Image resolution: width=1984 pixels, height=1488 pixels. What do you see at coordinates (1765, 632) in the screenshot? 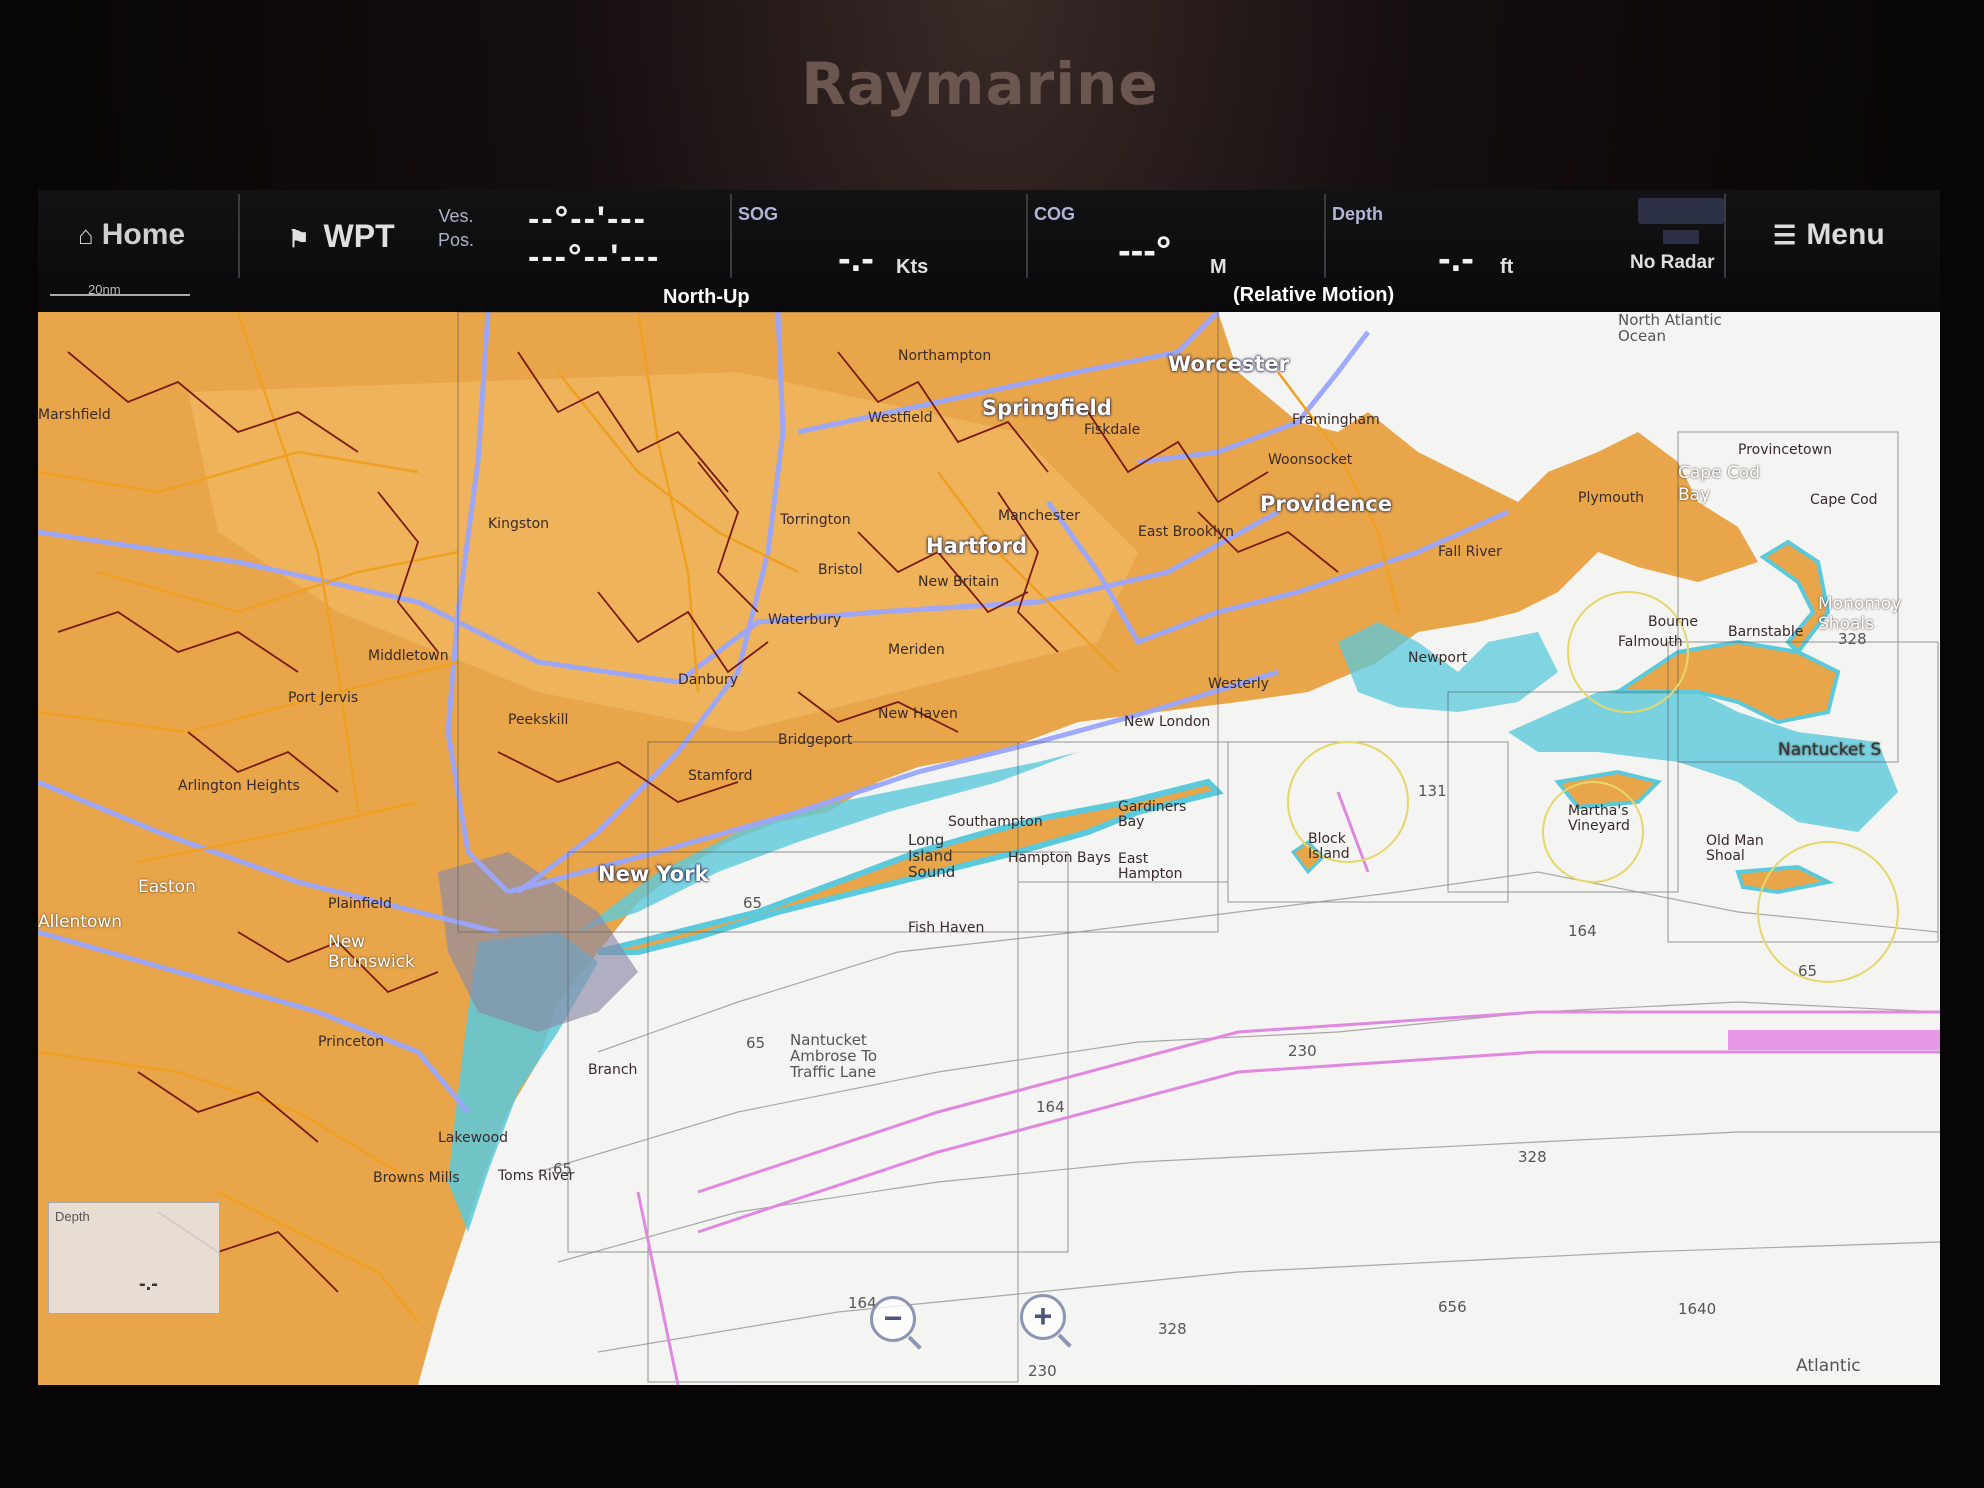
I see `town-label: Barnstable` at bounding box center [1765, 632].